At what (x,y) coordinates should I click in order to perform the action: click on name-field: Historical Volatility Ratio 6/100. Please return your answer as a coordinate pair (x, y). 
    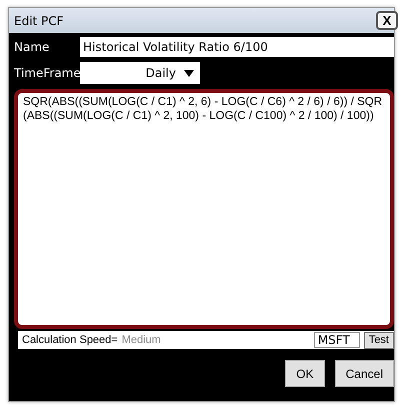
    Looking at the image, I should click on (237, 47).